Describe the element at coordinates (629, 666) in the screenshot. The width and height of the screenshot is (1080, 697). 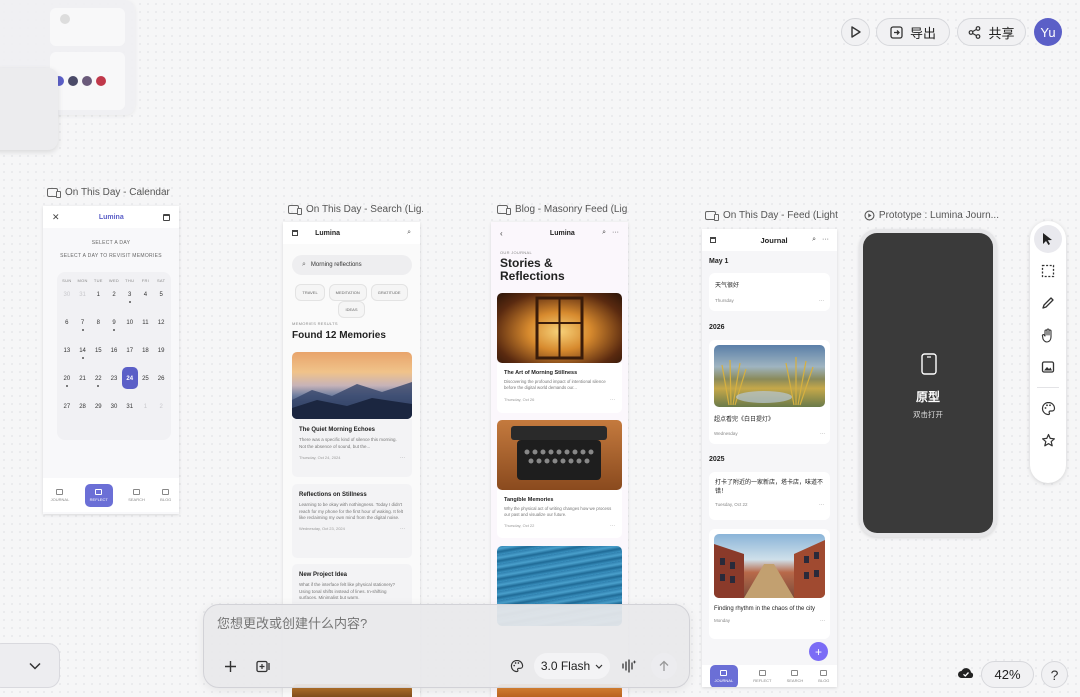
I see `voice-button` at that location.